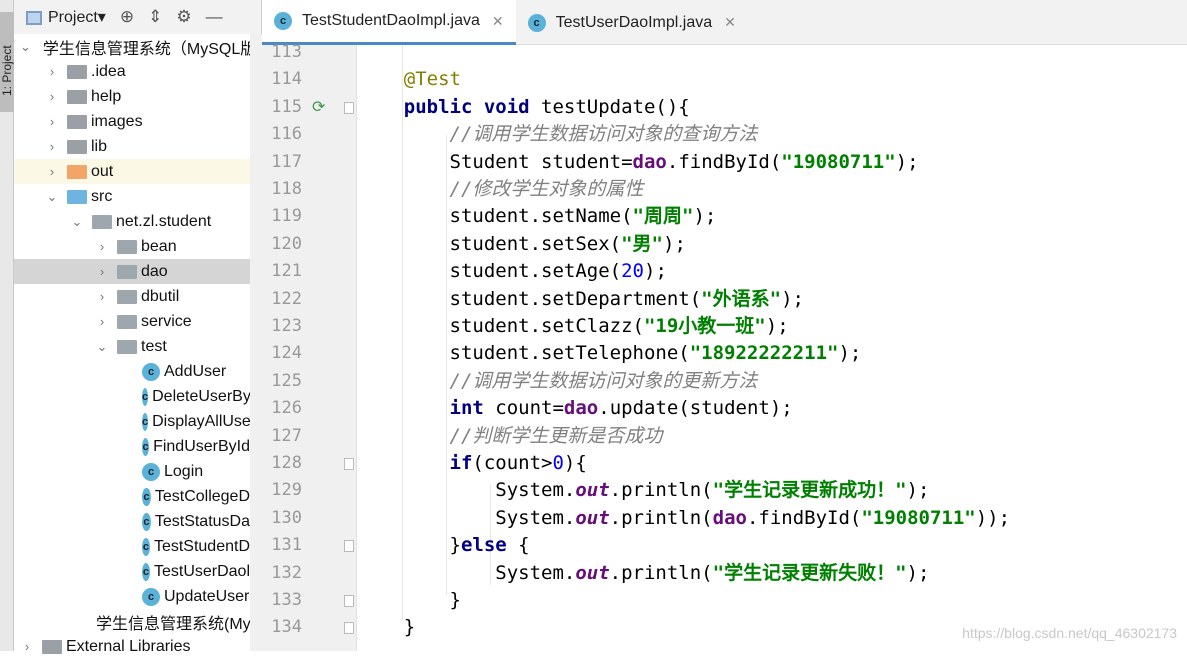  What do you see at coordinates (132, 96) in the screenshot?
I see `tree-item: › help` at bounding box center [132, 96].